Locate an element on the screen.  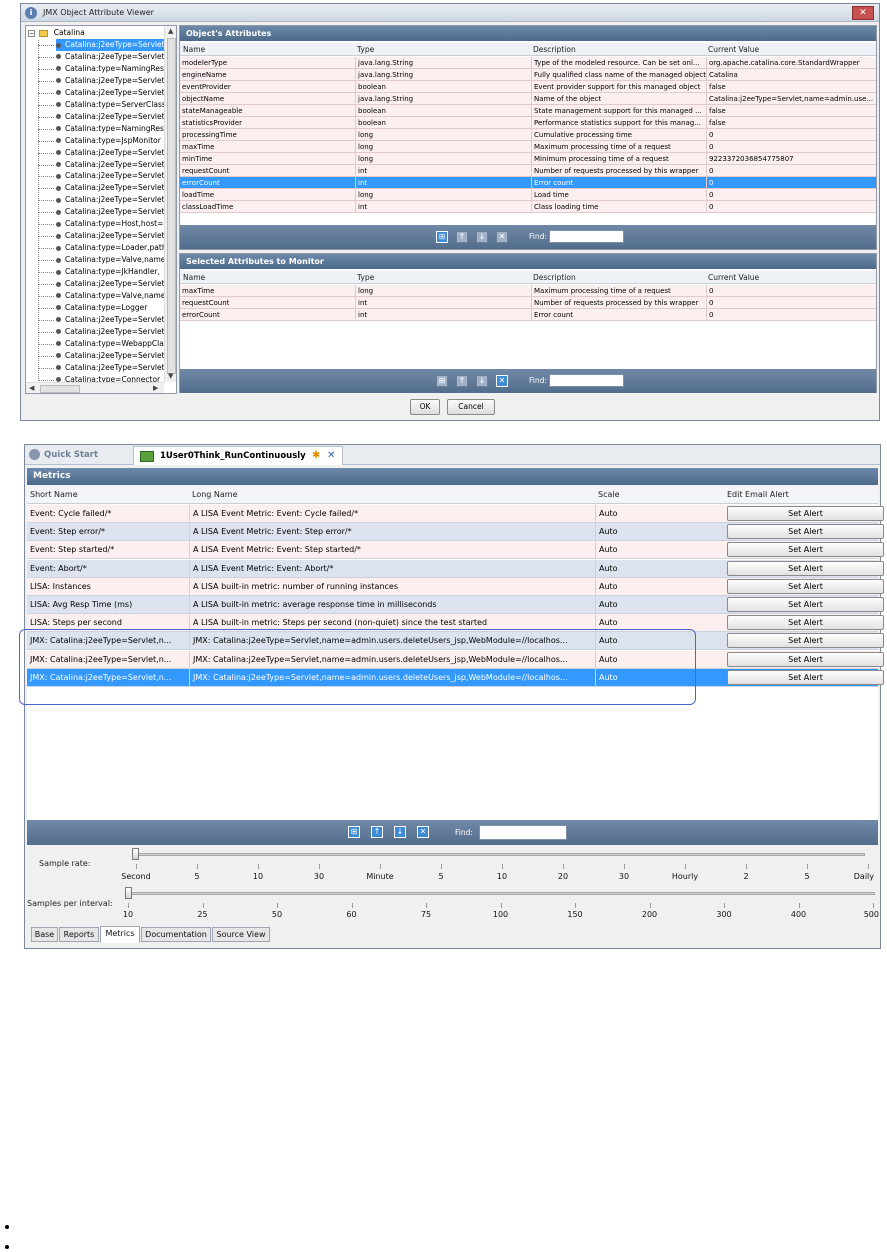
tab-reports: Reports is located at coordinates (79, 934).